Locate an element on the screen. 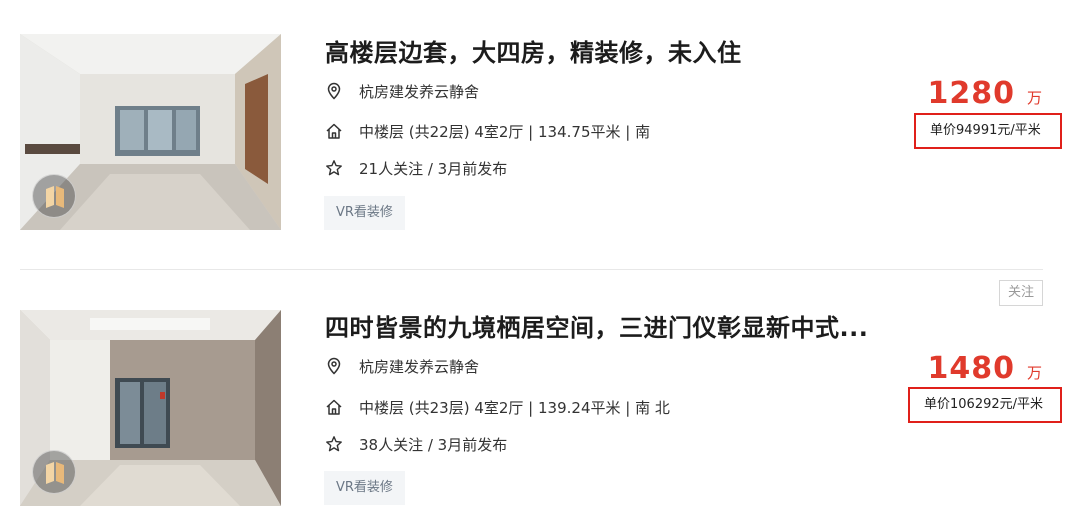 The height and width of the screenshot is (522, 1080). follow-info-row: 38人关注 / 3月前发布 is located at coordinates (416, 444).